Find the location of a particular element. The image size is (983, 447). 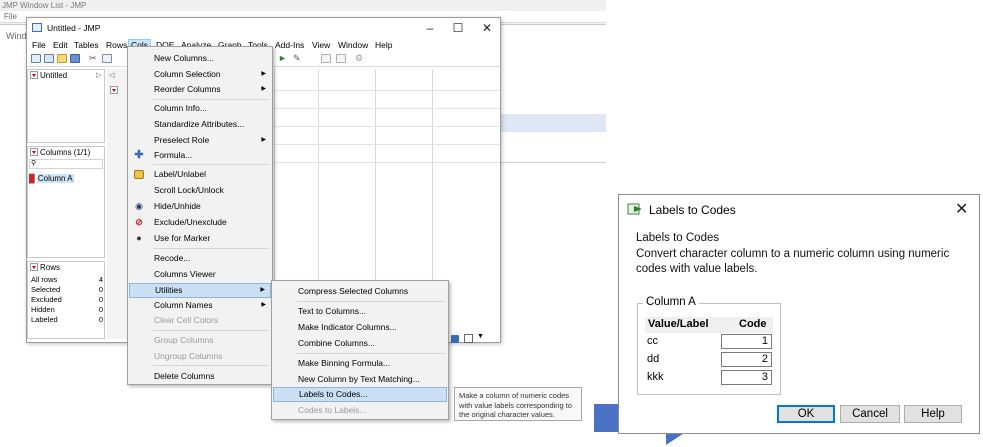

dialog-close-icon: ✕ is located at coordinates (961, 209).